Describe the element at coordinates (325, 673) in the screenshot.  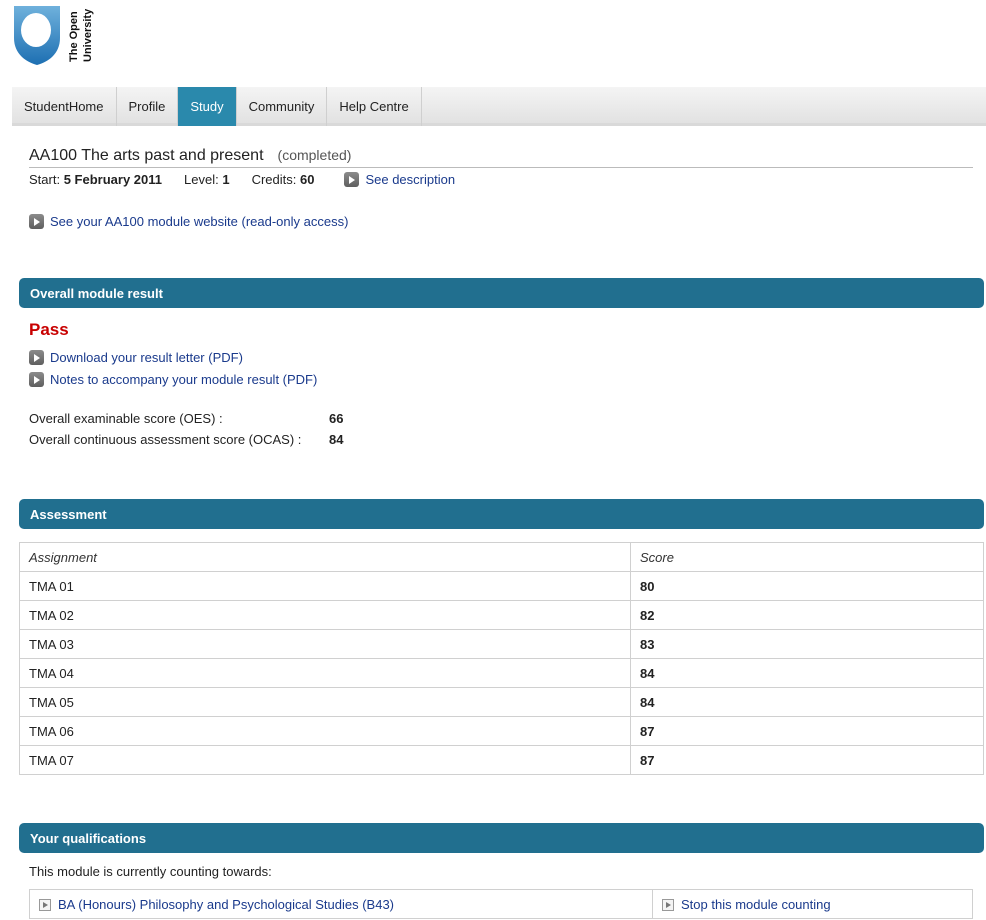
I see `assignment-cell: TMA 04` at that location.